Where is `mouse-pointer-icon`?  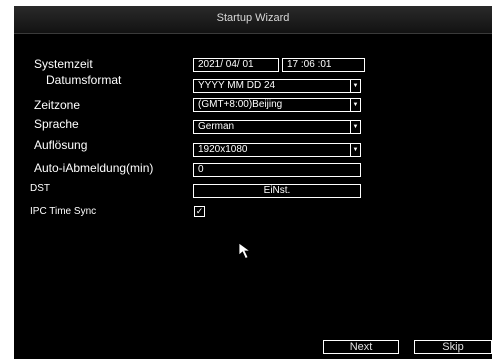 mouse-pointer-icon is located at coordinates (245, 251).